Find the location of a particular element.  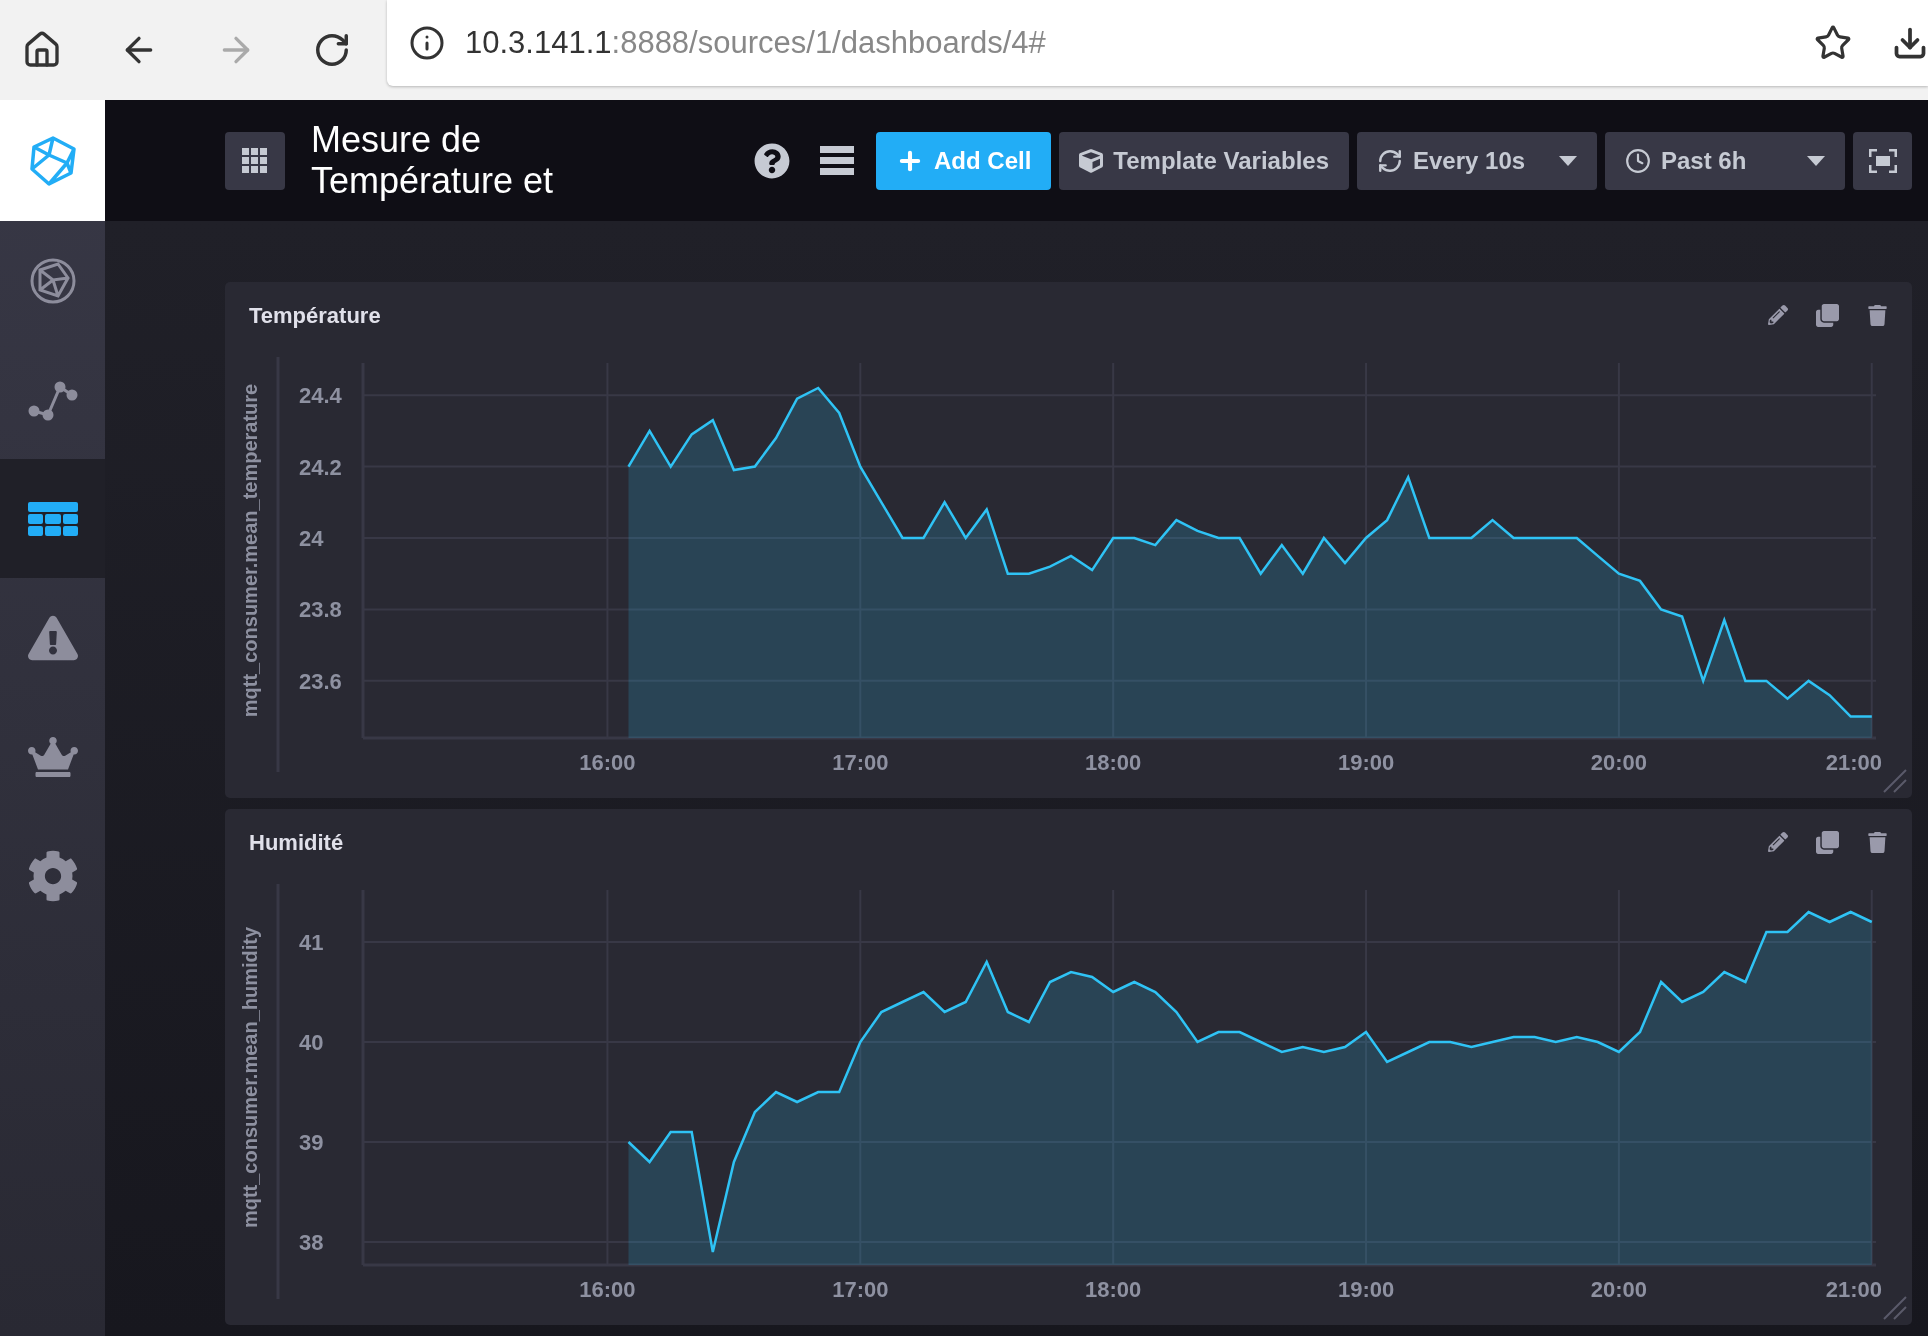

help-icon is located at coordinates (772, 160).